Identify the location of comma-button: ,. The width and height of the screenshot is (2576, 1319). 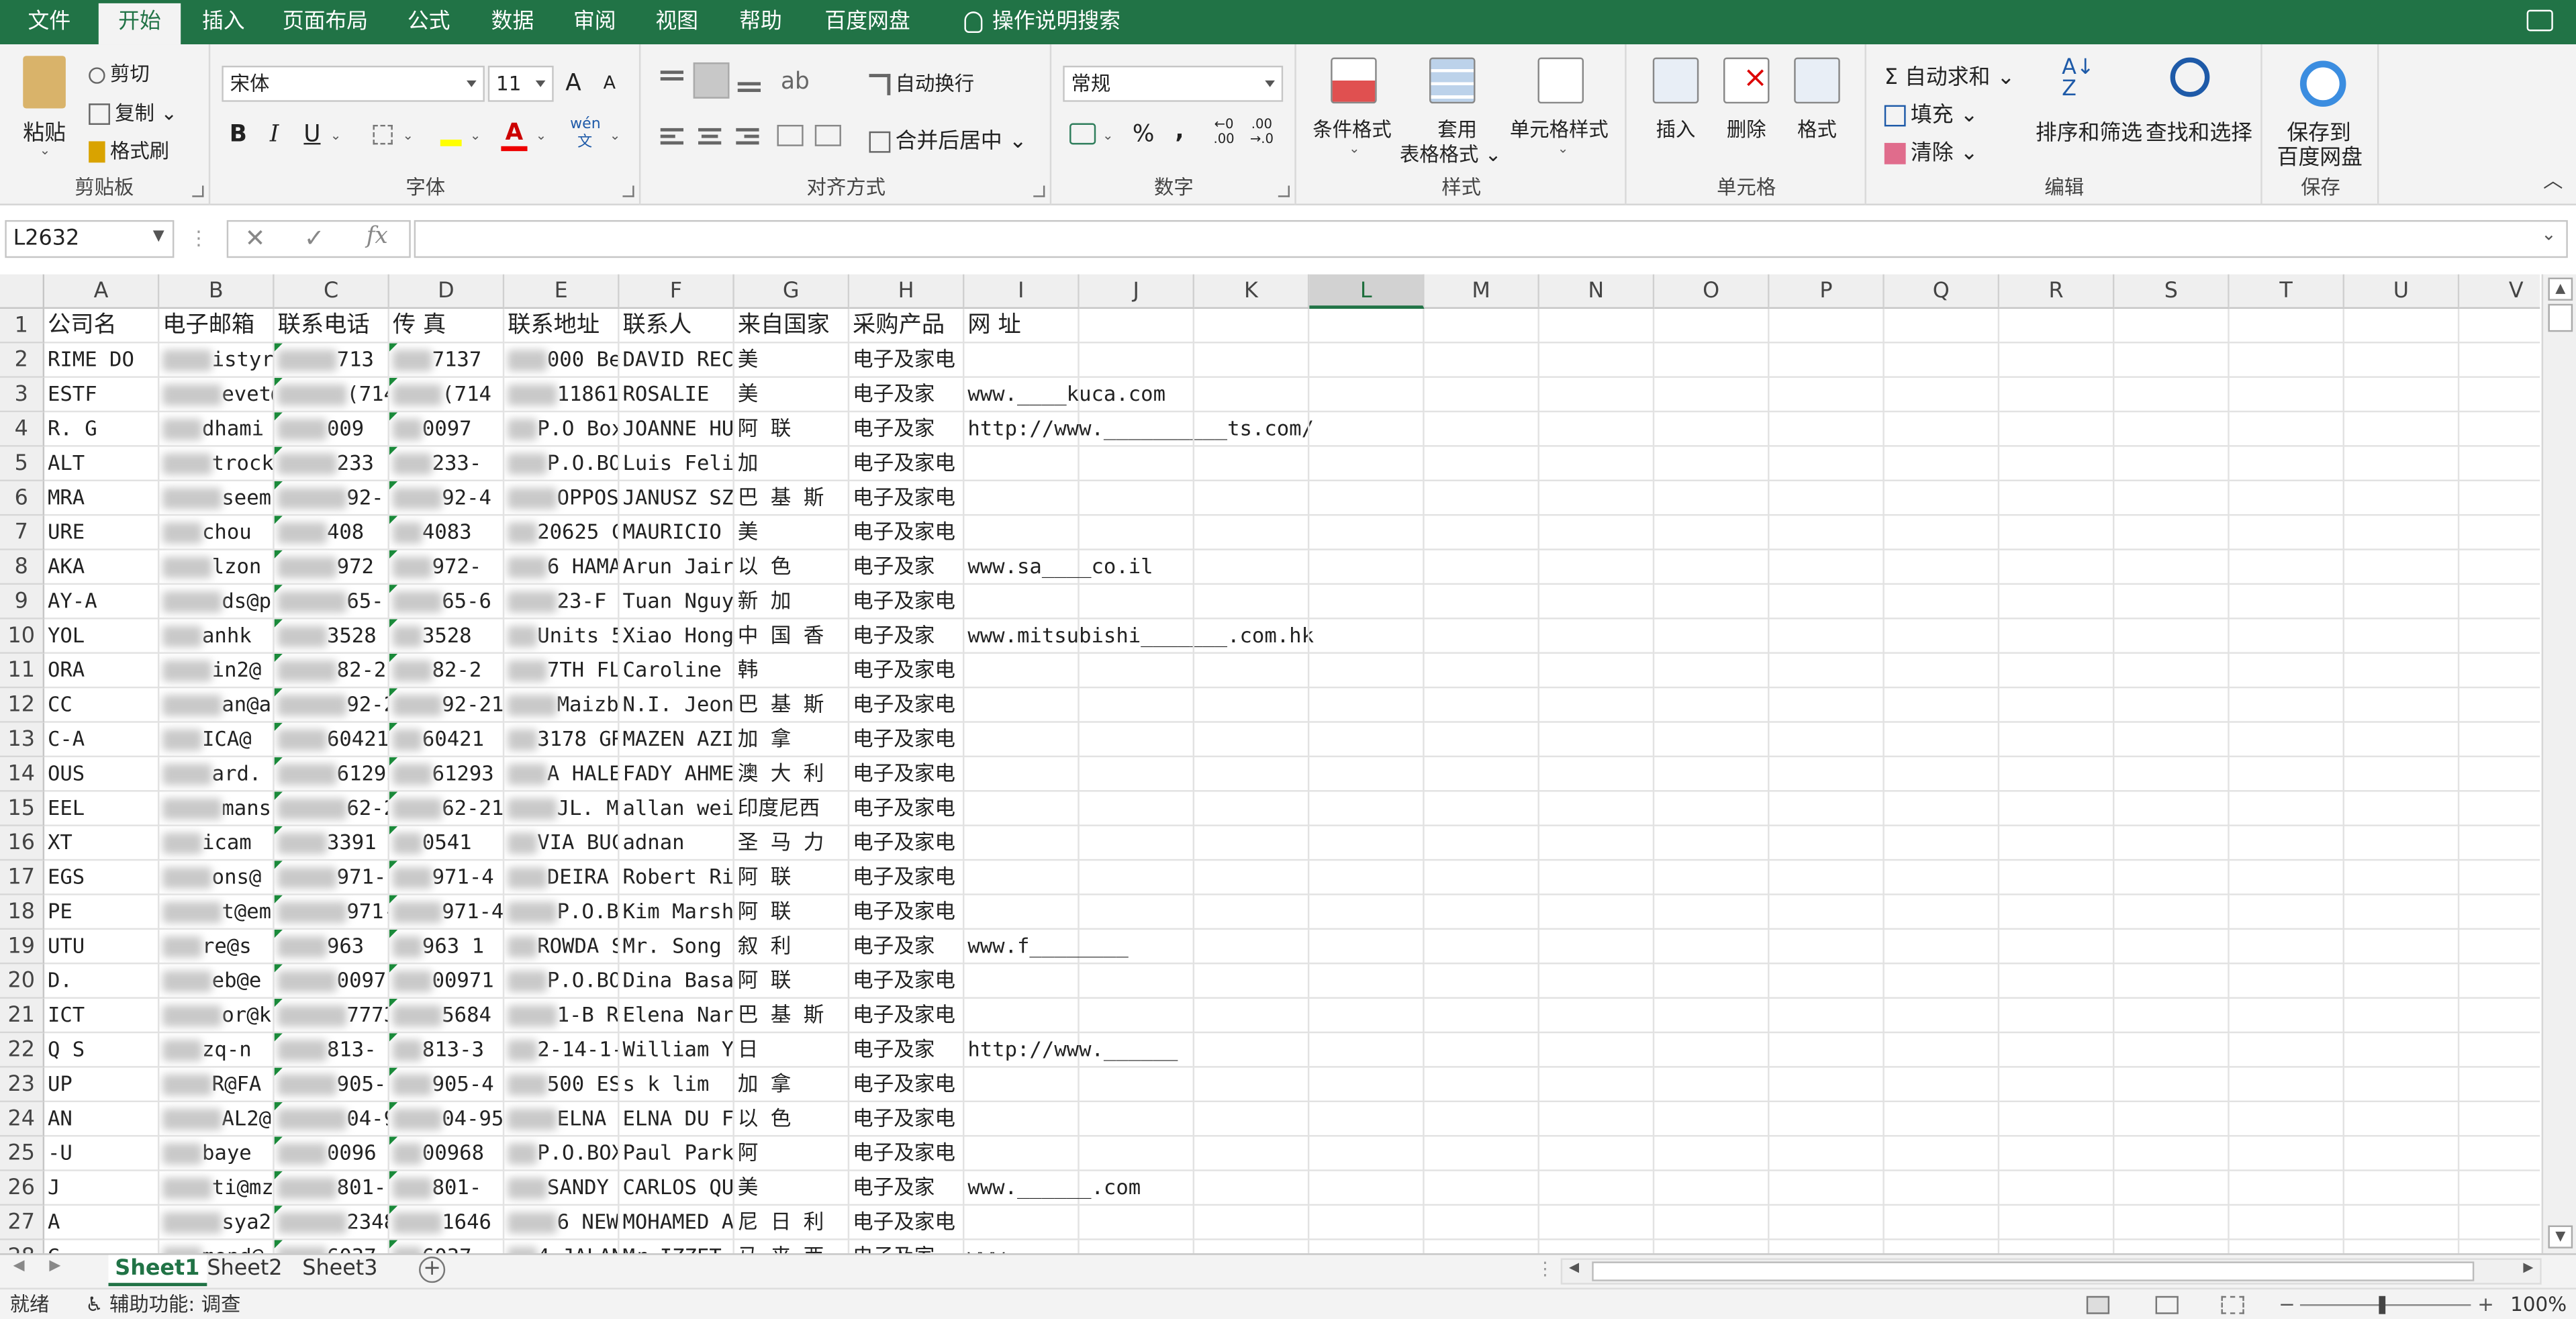
(1179, 131).